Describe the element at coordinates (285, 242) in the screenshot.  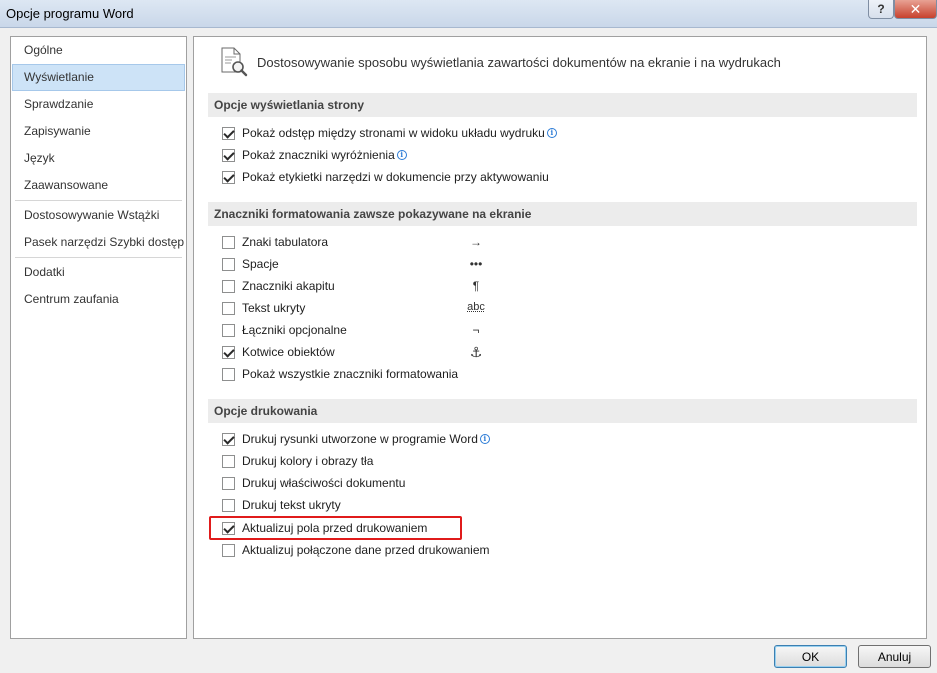
I see `option-label: Znaki tabulatora` at that location.